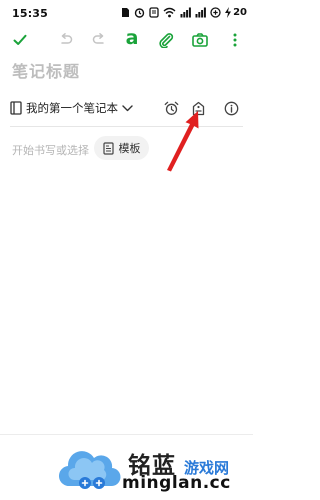  I want to click on paperclip-icon, so click(166, 40).